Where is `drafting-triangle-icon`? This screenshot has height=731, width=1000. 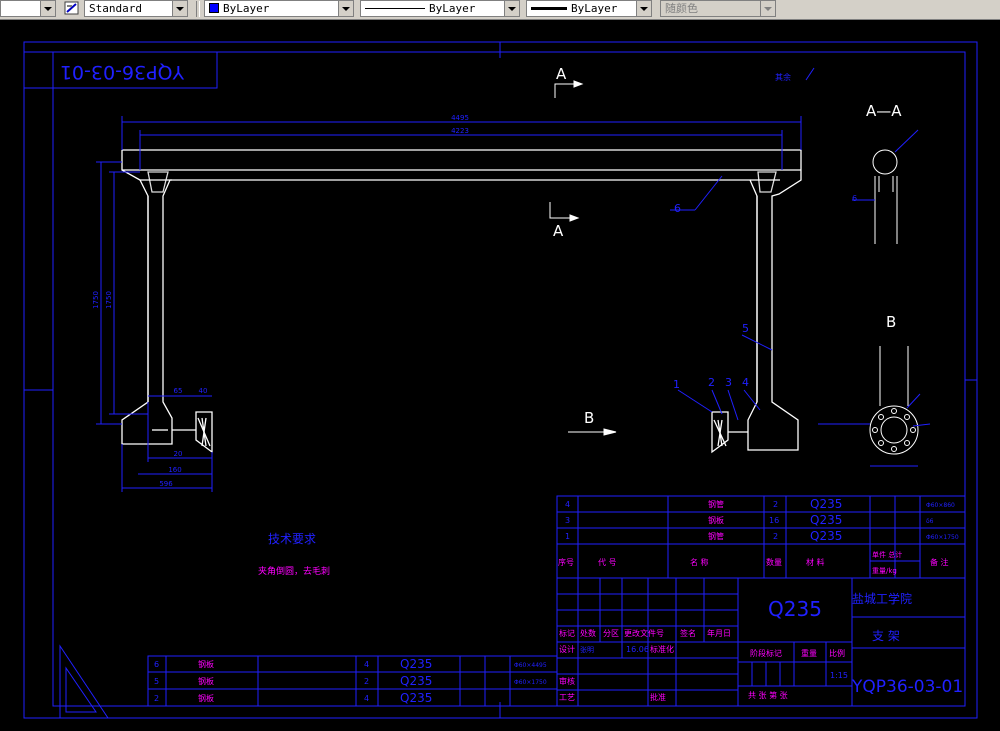
drafting-triangle-icon is located at coordinates (84, 681).